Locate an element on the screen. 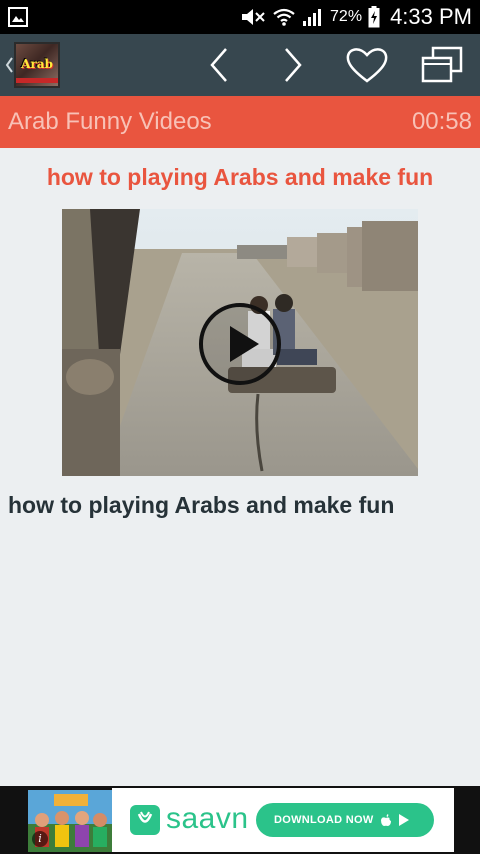 Image resolution: width=480 pixels, height=854 pixels. play-store-icon is located at coordinates (403, 820).